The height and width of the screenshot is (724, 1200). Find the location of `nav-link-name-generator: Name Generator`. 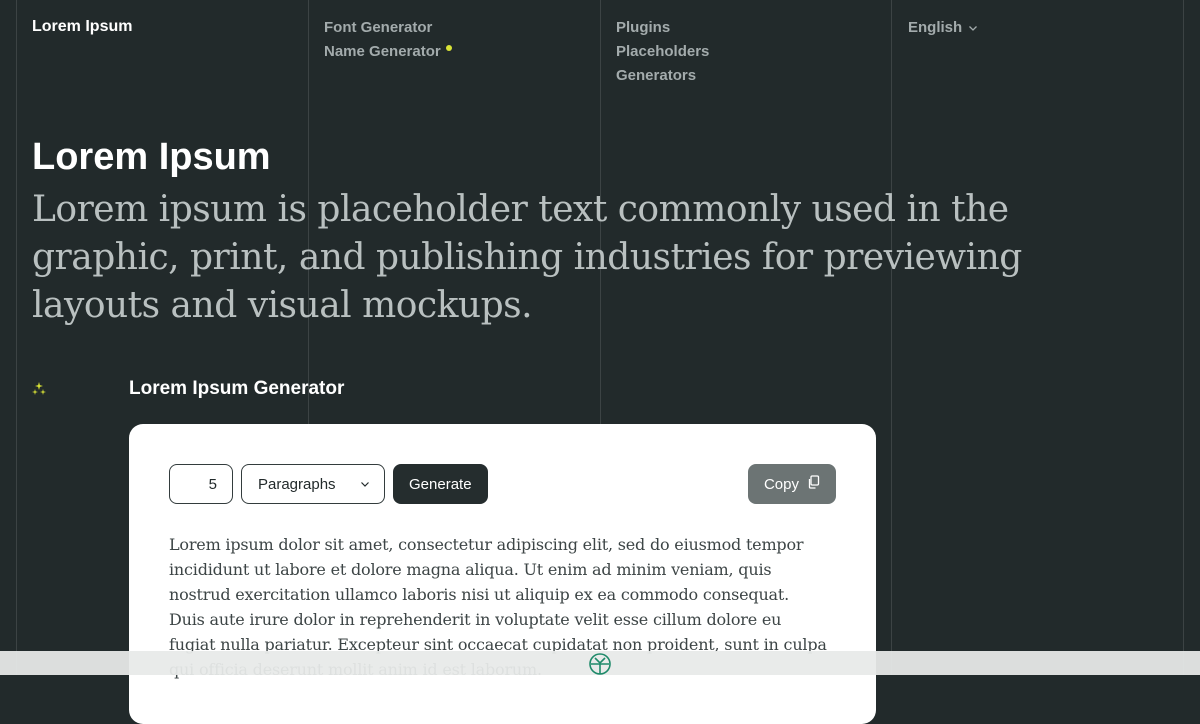

nav-link-name-generator: Name Generator is located at coordinates (388, 52).